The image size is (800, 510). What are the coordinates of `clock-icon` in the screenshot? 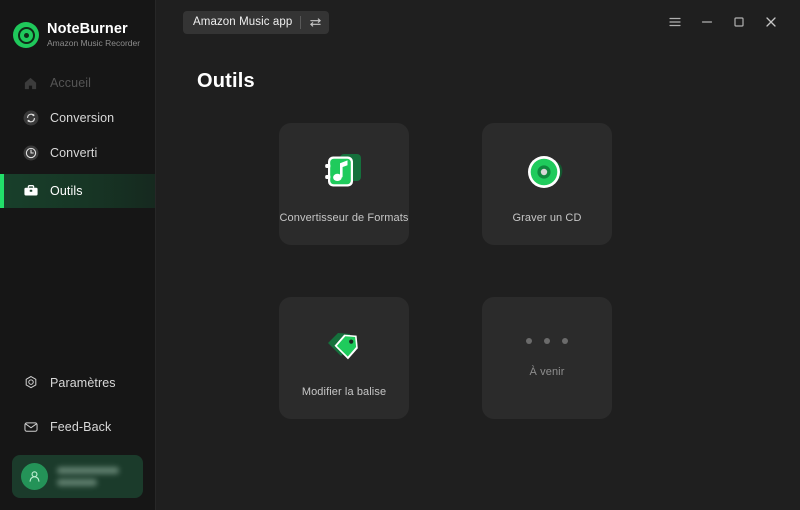 It's located at (30, 153).